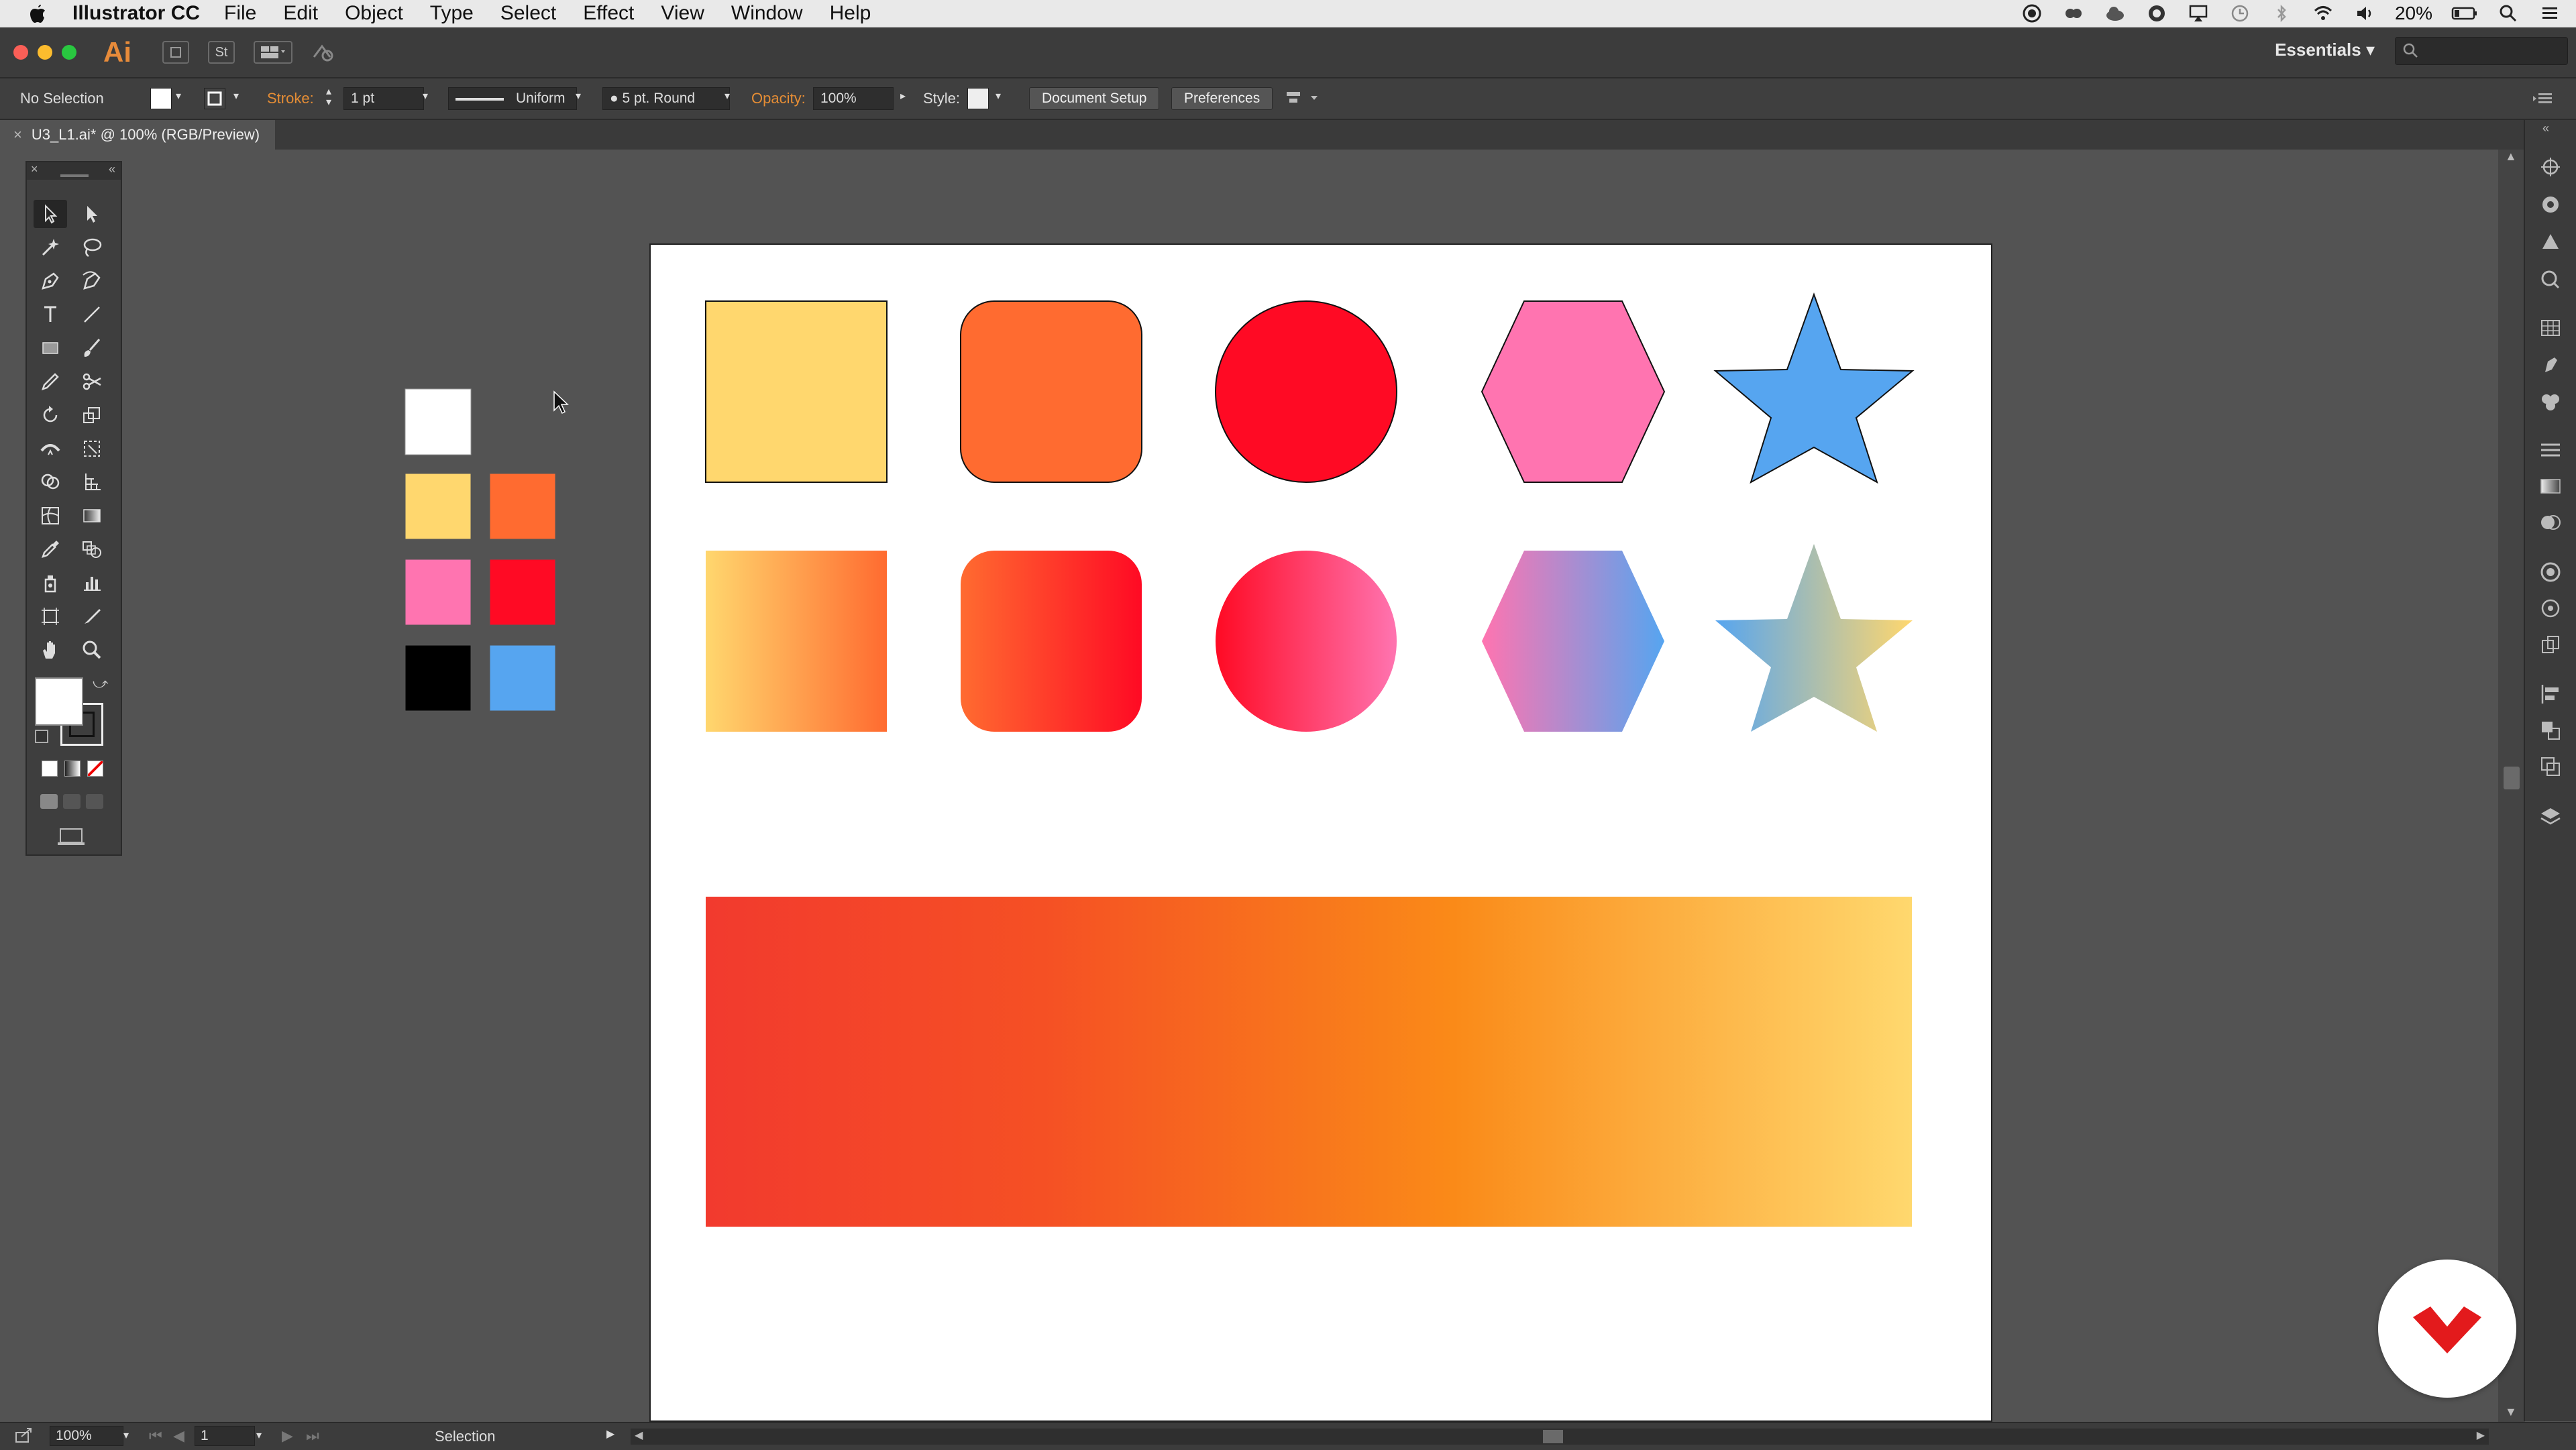 The image size is (2576, 1450). Describe the element at coordinates (126, 1435) in the screenshot. I see `zoom-dropdown: ▾` at that location.